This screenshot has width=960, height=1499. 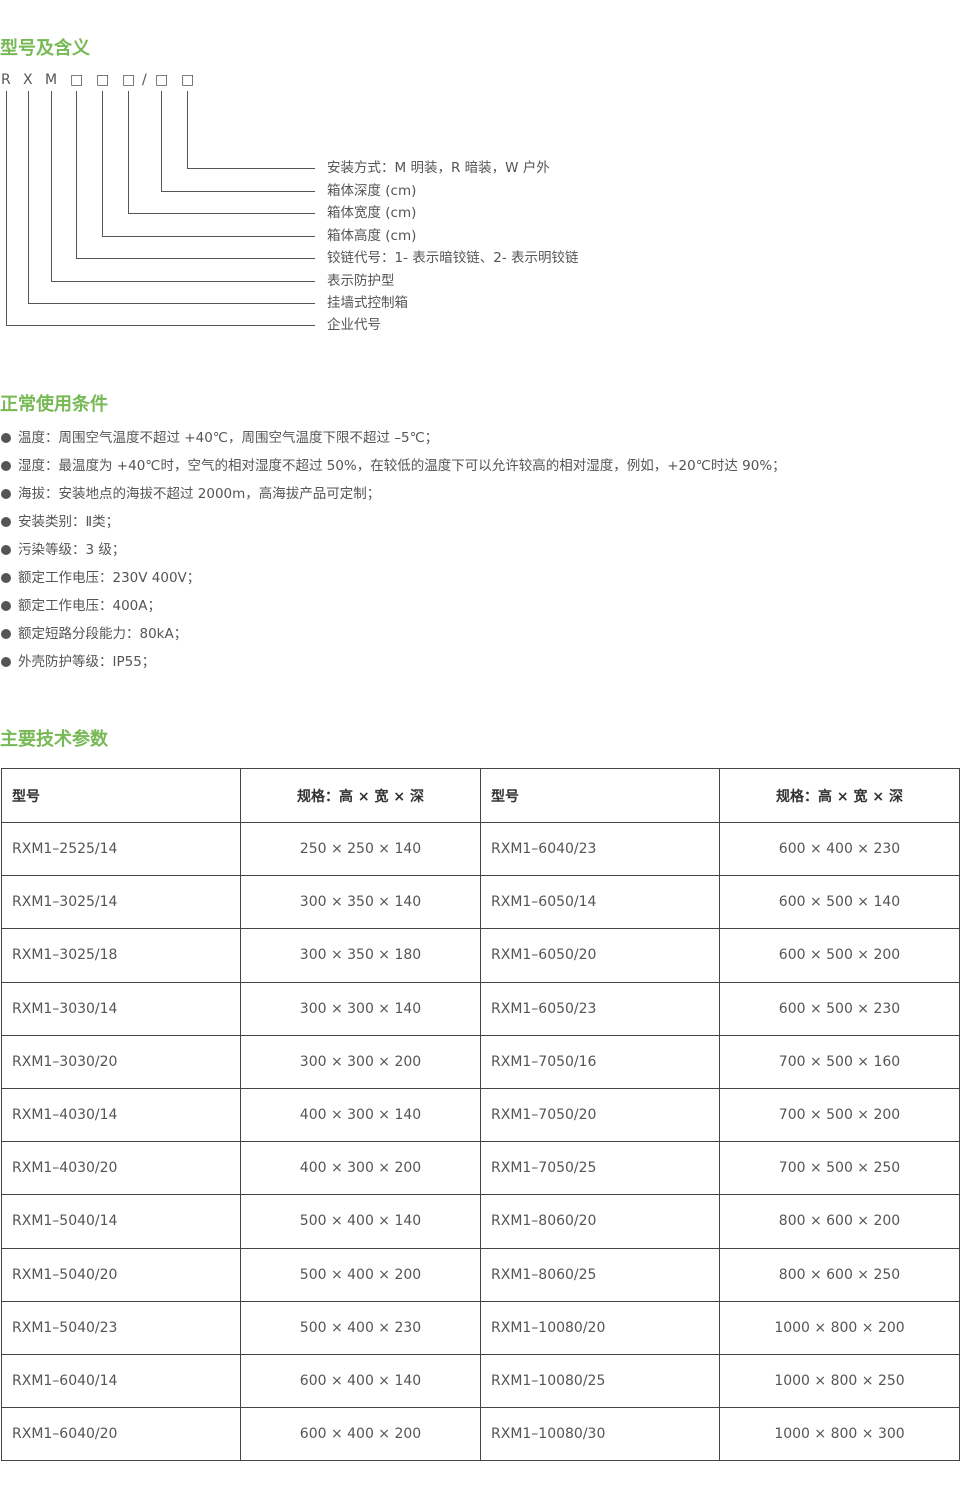 I want to click on spec-cell: 1000 × 800 × 250, so click(x=839, y=1381).